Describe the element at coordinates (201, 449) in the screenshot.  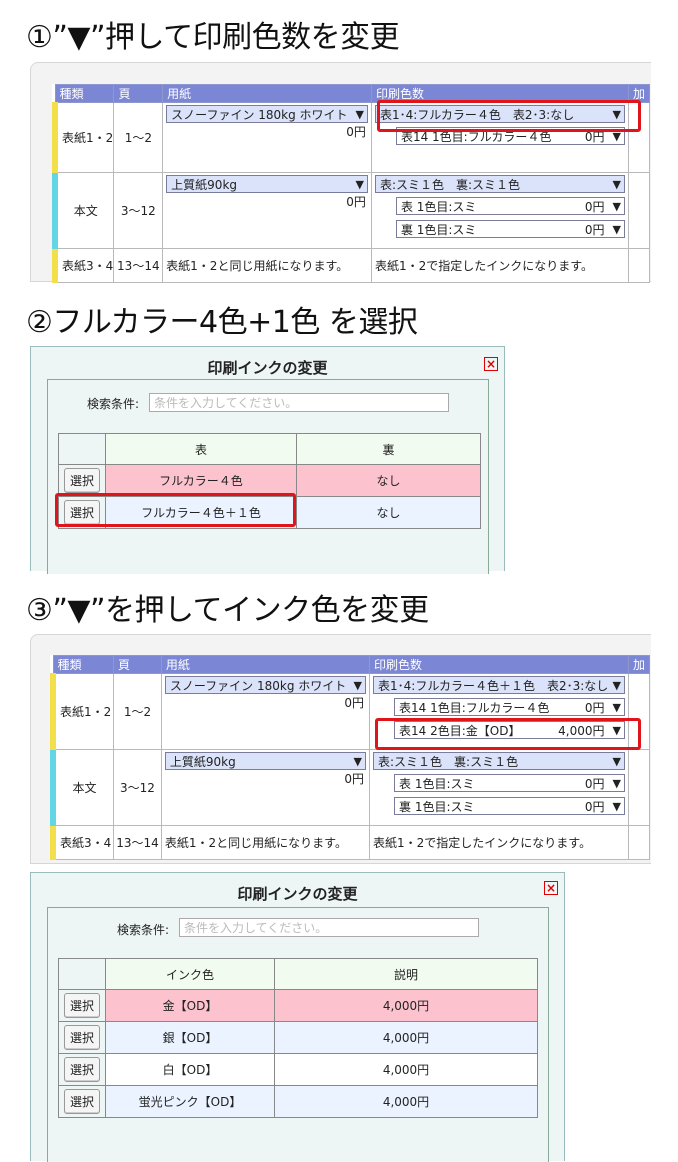
I see `col-front: 表` at that location.